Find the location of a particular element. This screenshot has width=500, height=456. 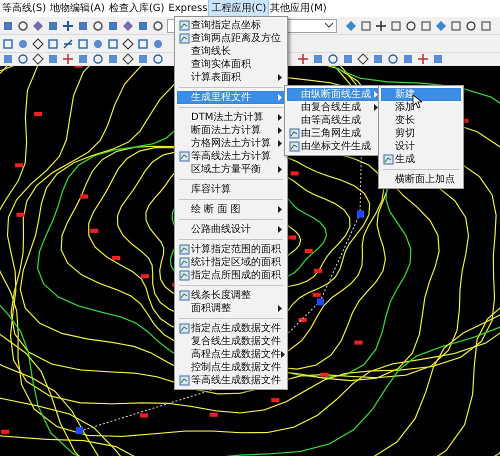

menu-bar-item: Express is located at coordinates (188, 8).